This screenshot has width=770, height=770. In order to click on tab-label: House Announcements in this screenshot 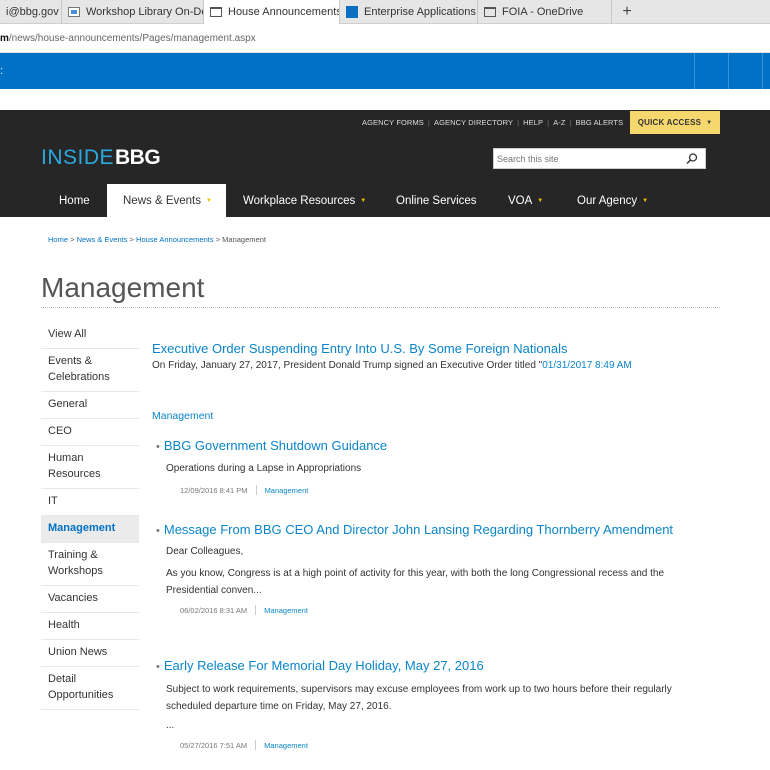, I will do `click(284, 12)`.